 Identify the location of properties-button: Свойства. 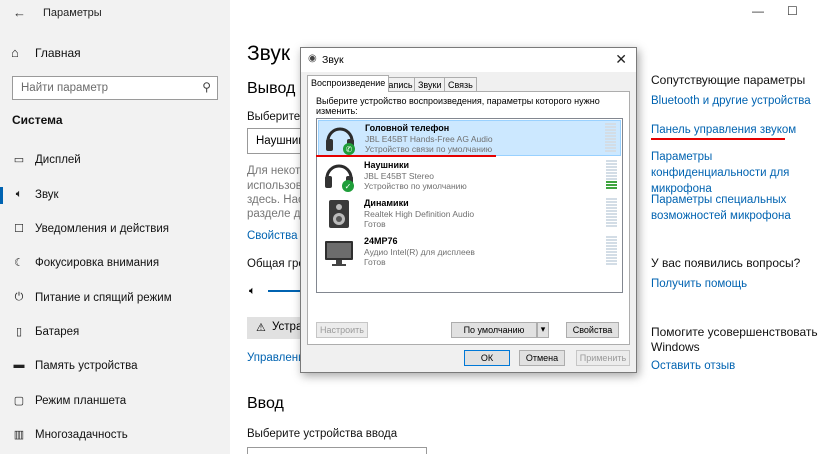
(592, 330).